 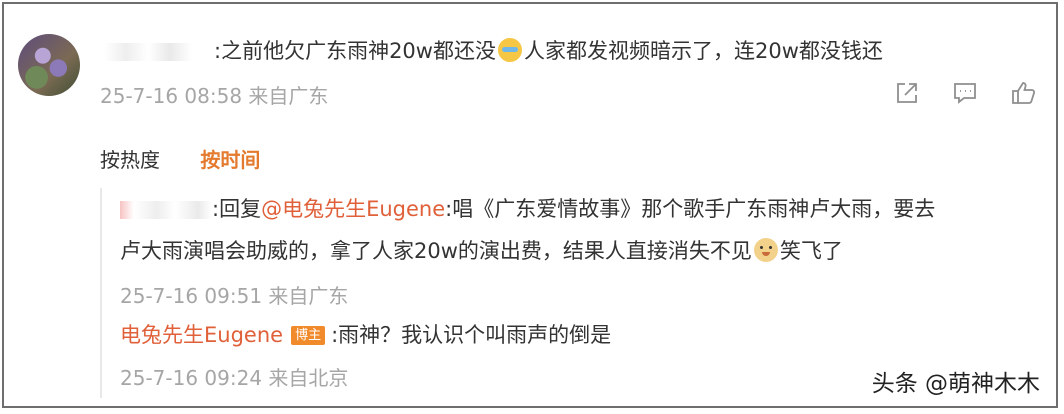 I want to click on avatar, so click(x=49, y=65).